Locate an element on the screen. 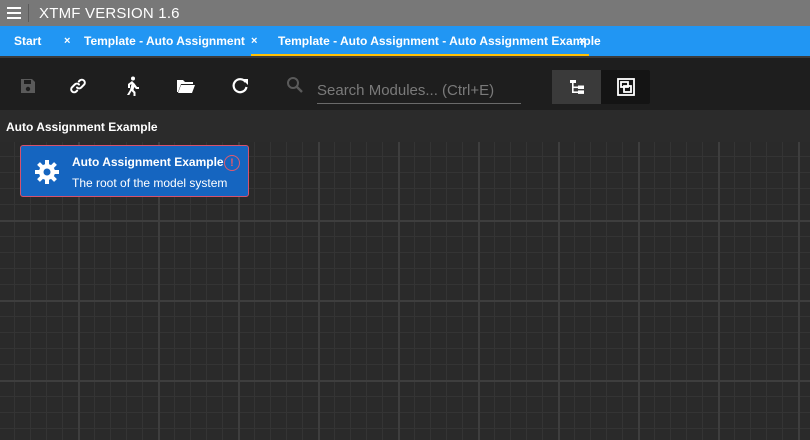 Image resolution: width=810 pixels, height=440 pixels. run-icon is located at coordinates (132, 86).